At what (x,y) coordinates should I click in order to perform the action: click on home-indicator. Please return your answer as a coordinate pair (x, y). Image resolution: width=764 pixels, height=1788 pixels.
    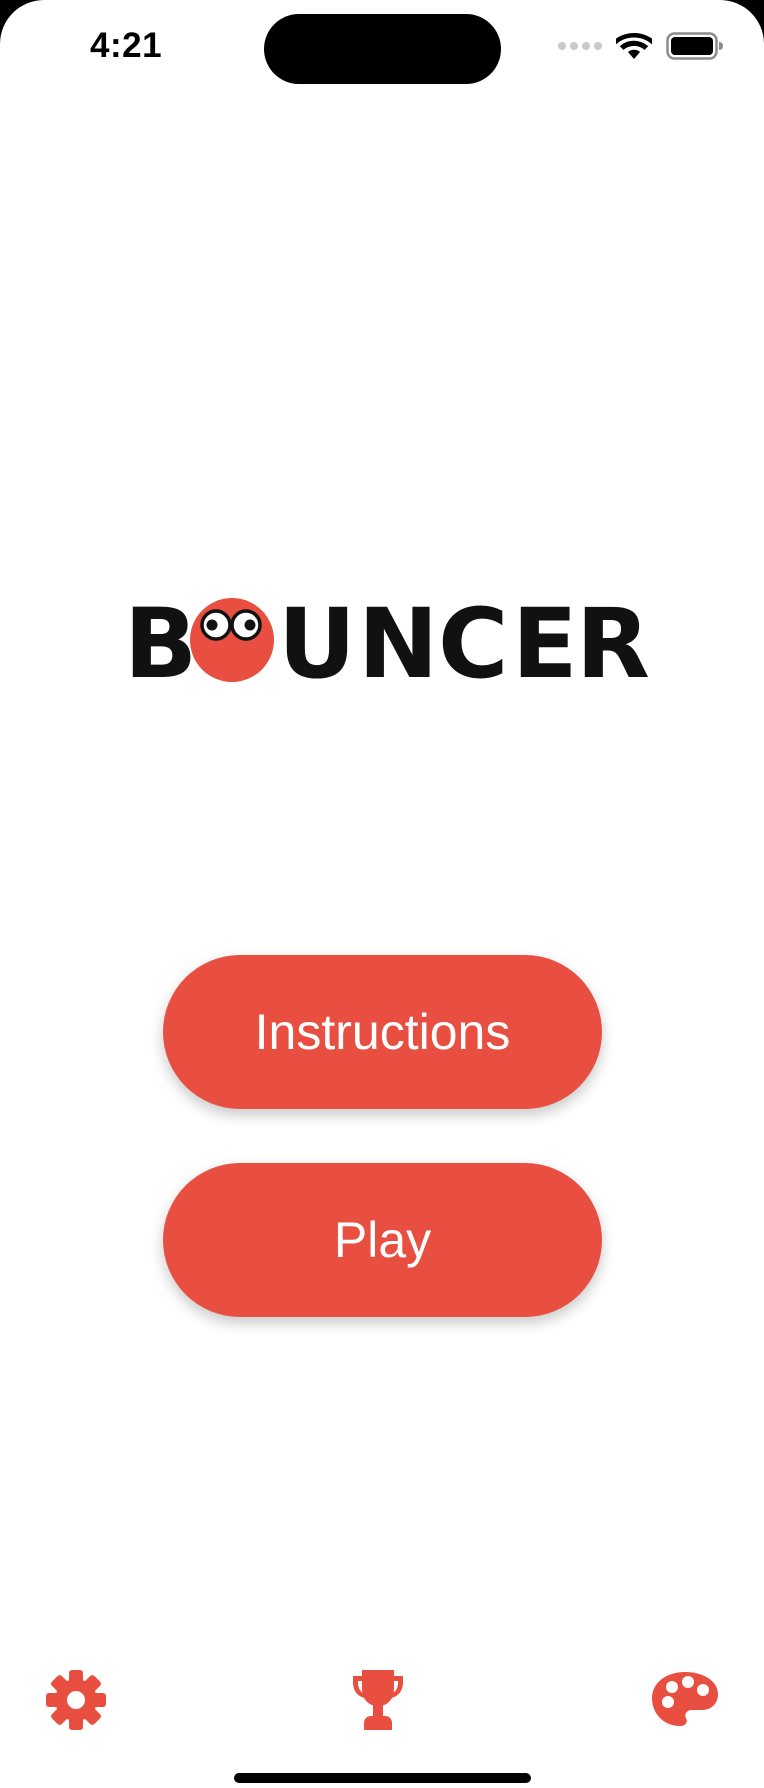
    Looking at the image, I should click on (382, 1778).